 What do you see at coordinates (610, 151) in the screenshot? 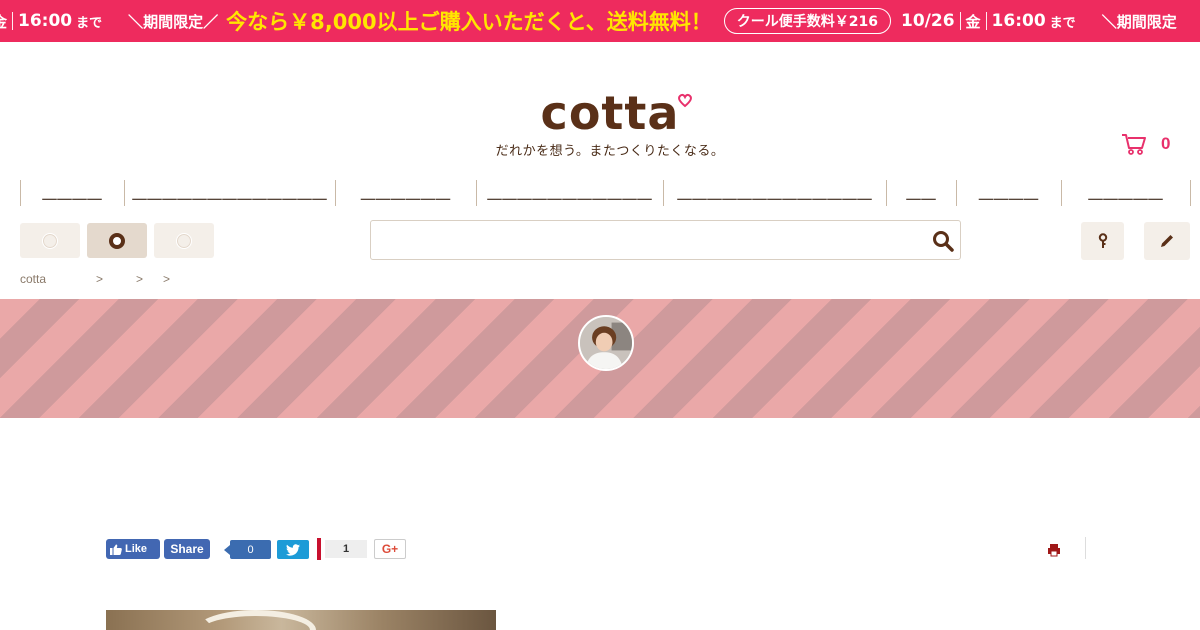
I see `site-tagline: だれかを想う。またつくりたくなる。` at bounding box center [610, 151].